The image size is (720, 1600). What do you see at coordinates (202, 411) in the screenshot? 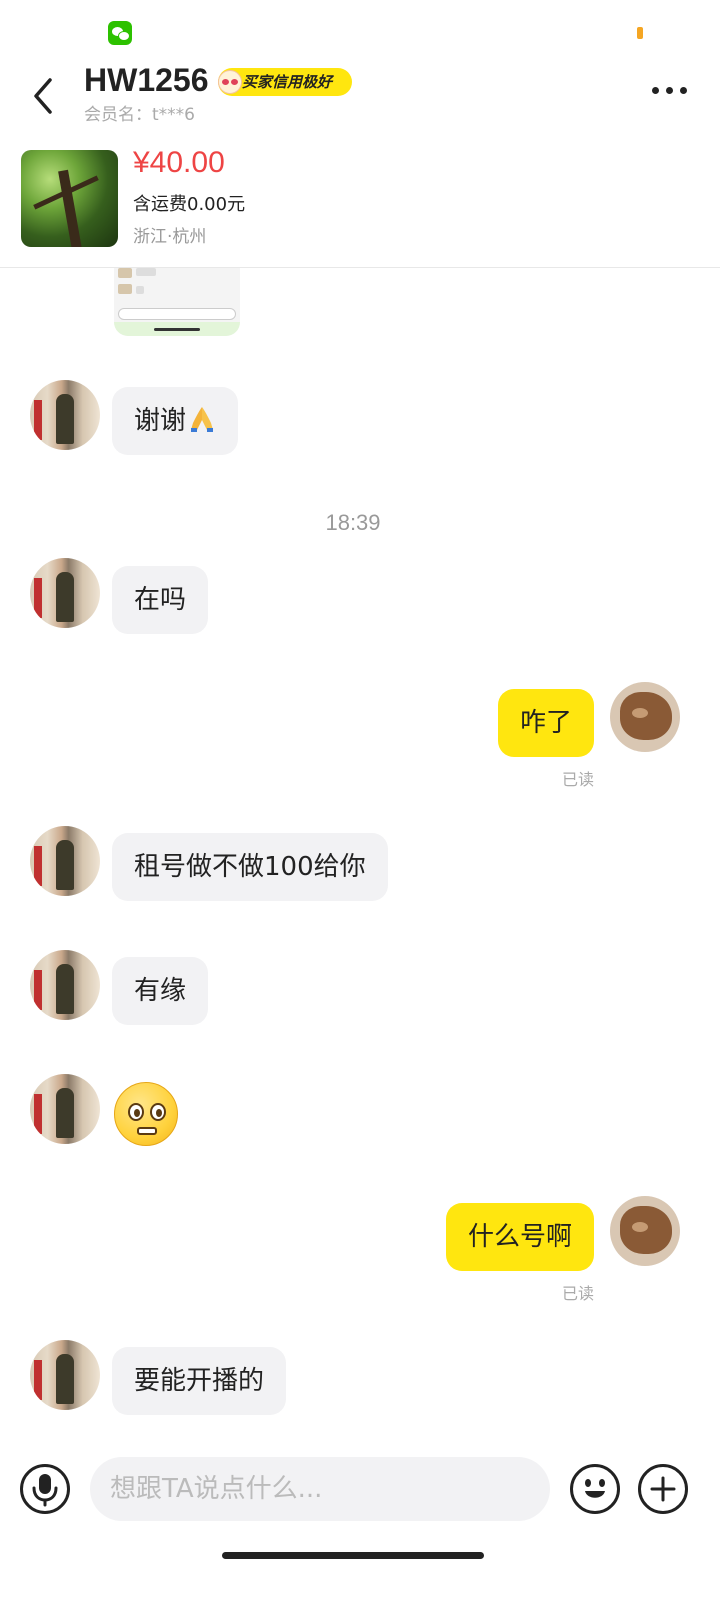
I see `pray-emoji-icon` at bounding box center [202, 411].